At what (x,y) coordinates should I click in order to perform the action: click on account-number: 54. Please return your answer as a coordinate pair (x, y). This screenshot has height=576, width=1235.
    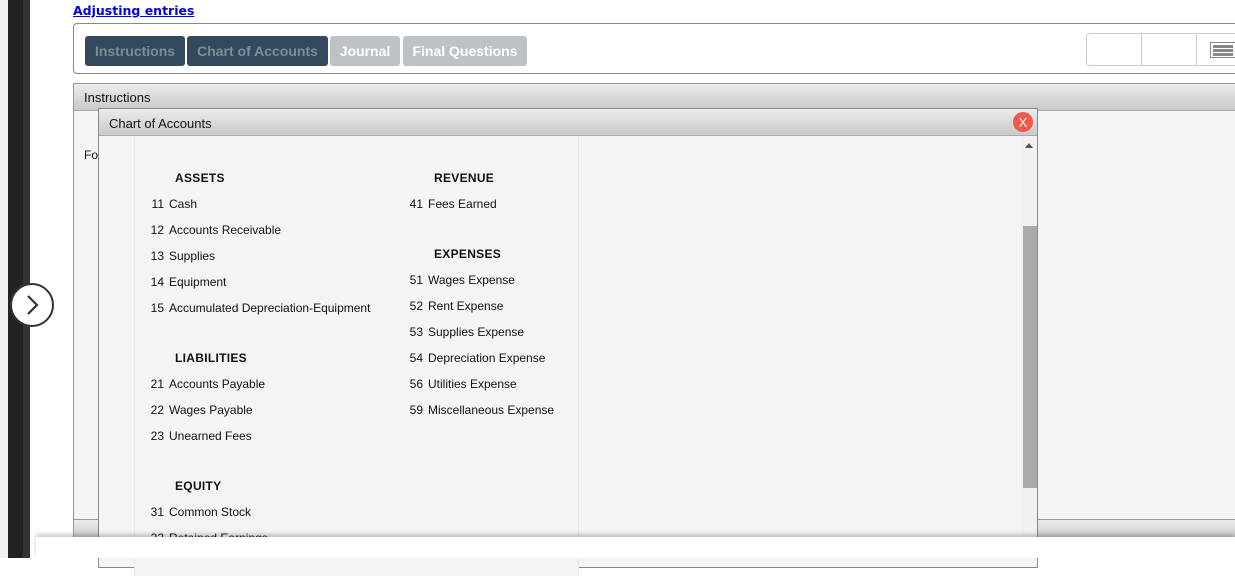
    Looking at the image, I should click on (416, 358).